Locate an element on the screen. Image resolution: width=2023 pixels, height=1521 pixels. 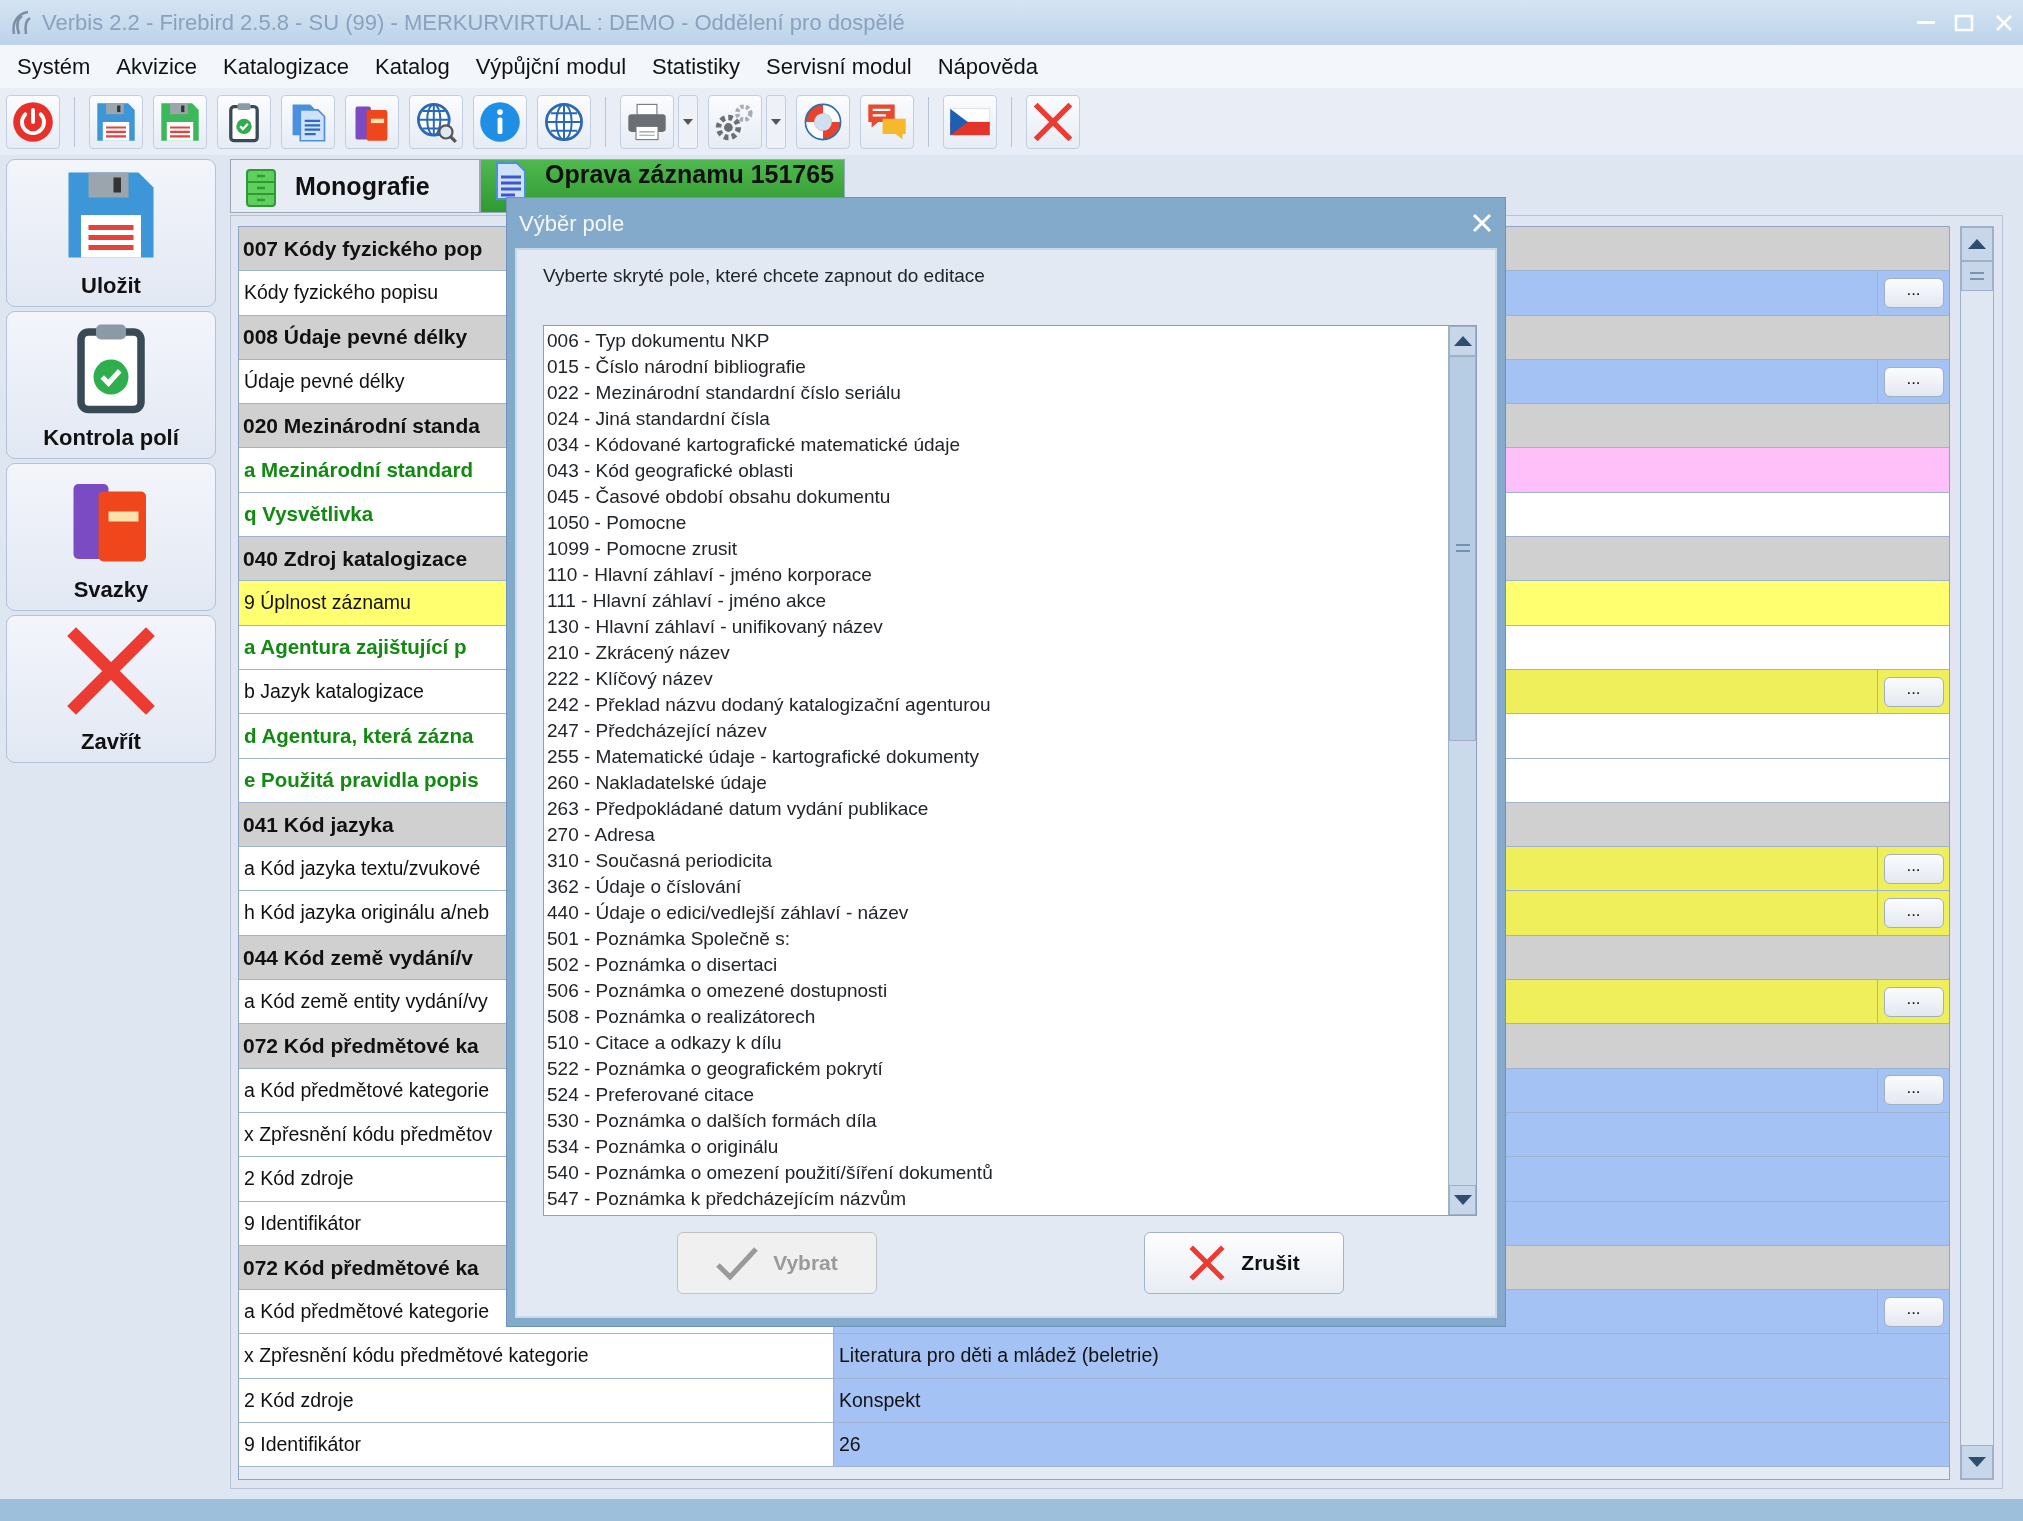
field-label: x Zpřesnění kódu předmětové kategorie is located at coordinates (536, 1356).